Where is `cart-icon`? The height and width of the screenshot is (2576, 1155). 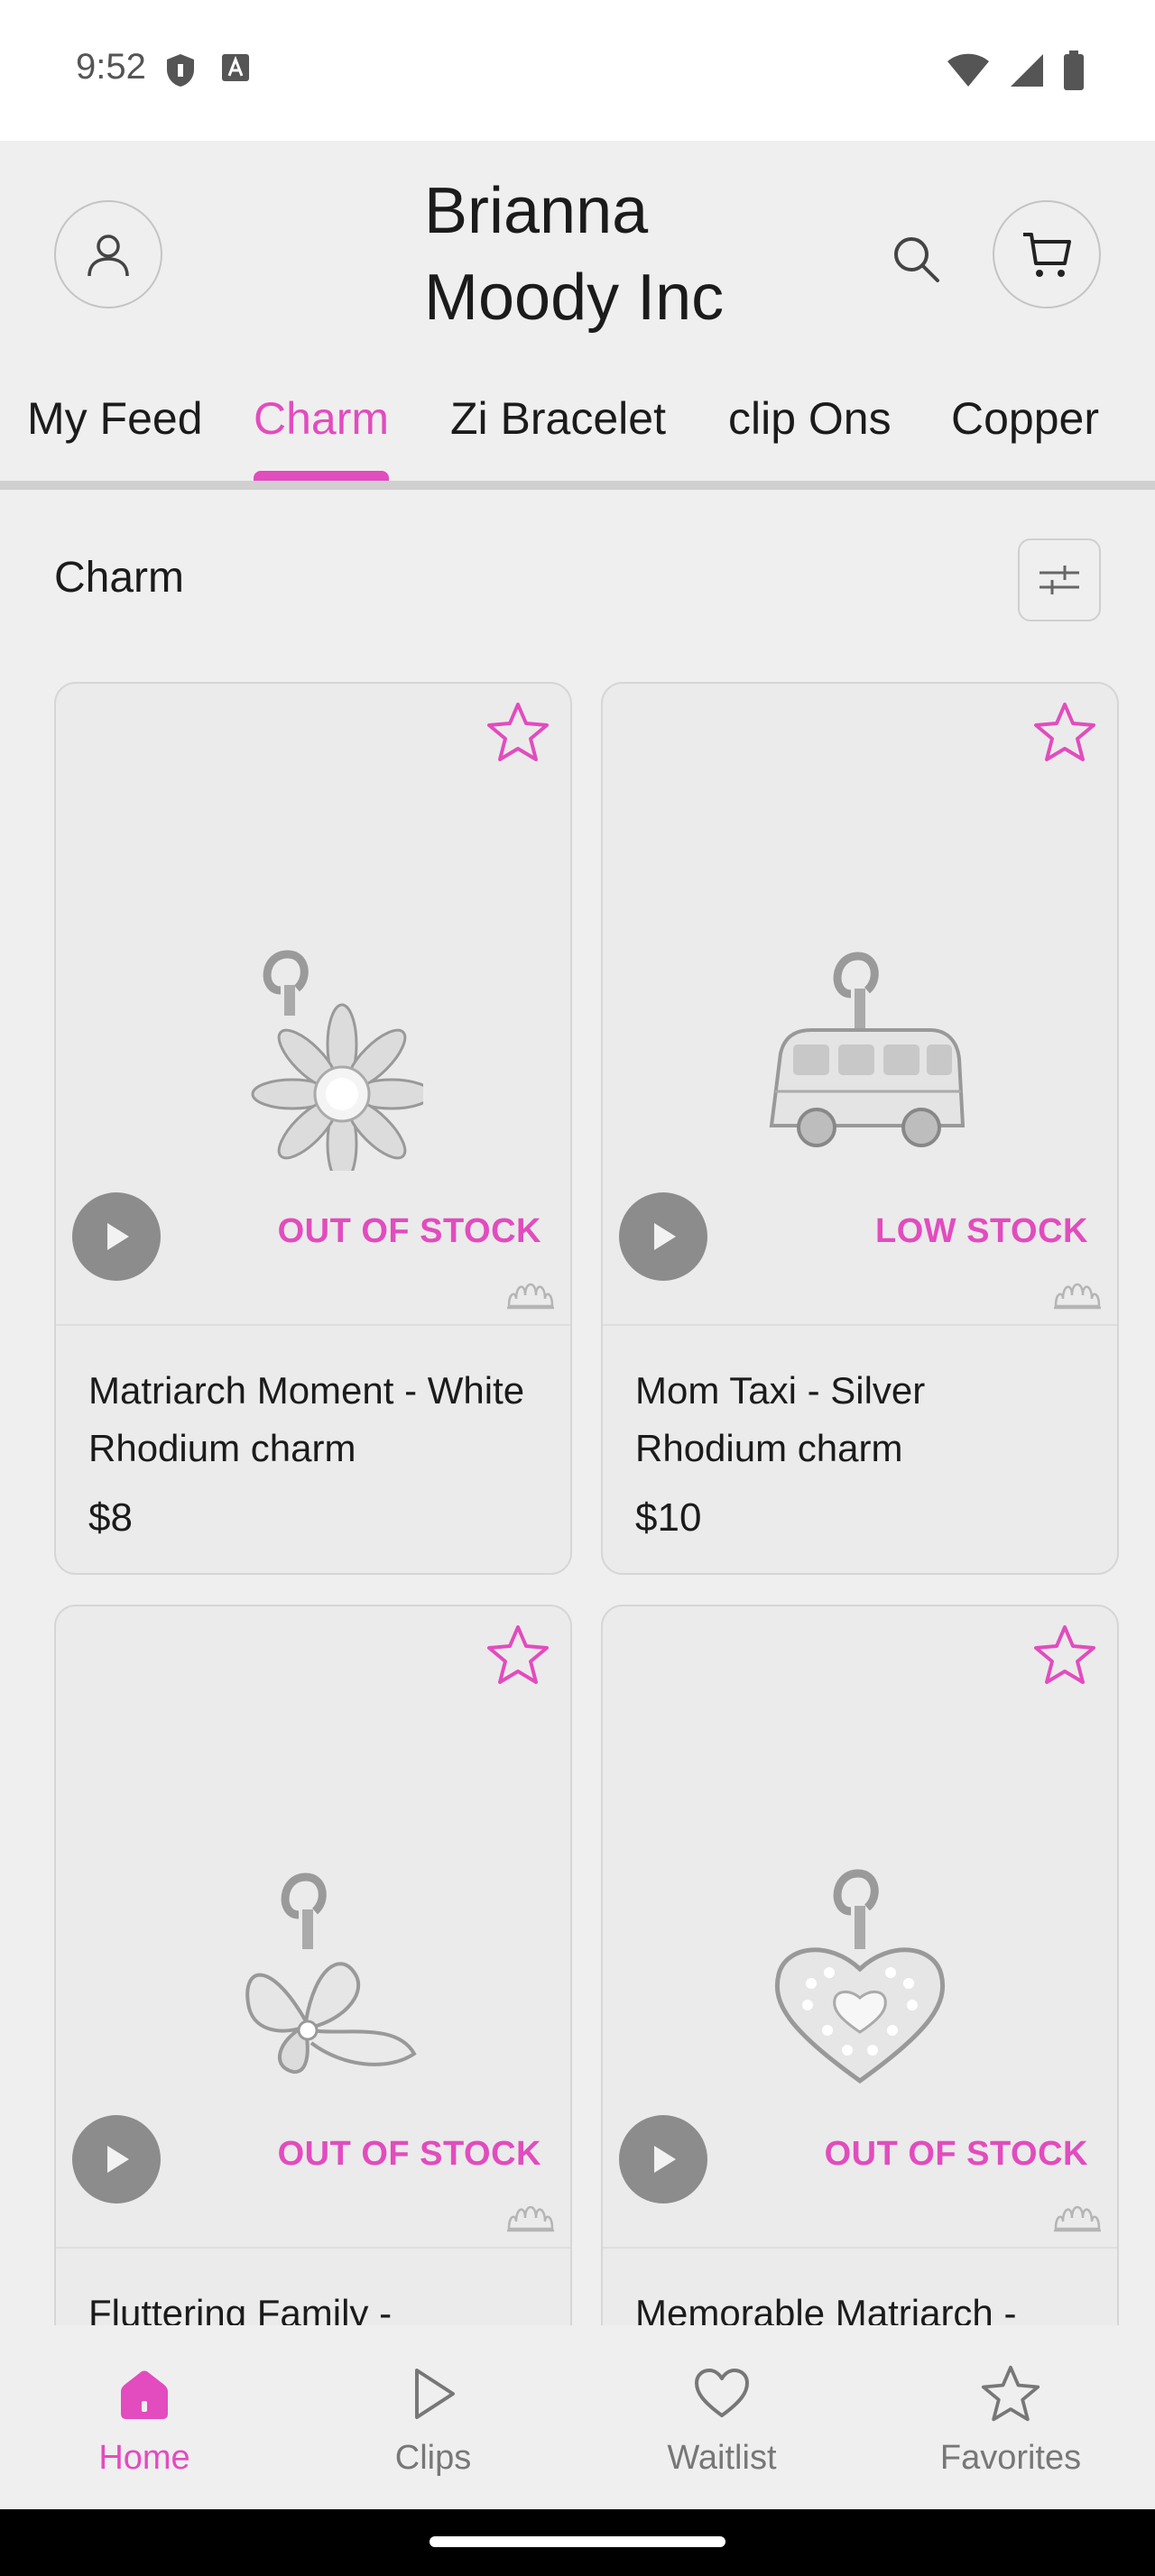
cart-icon is located at coordinates (1047, 255).